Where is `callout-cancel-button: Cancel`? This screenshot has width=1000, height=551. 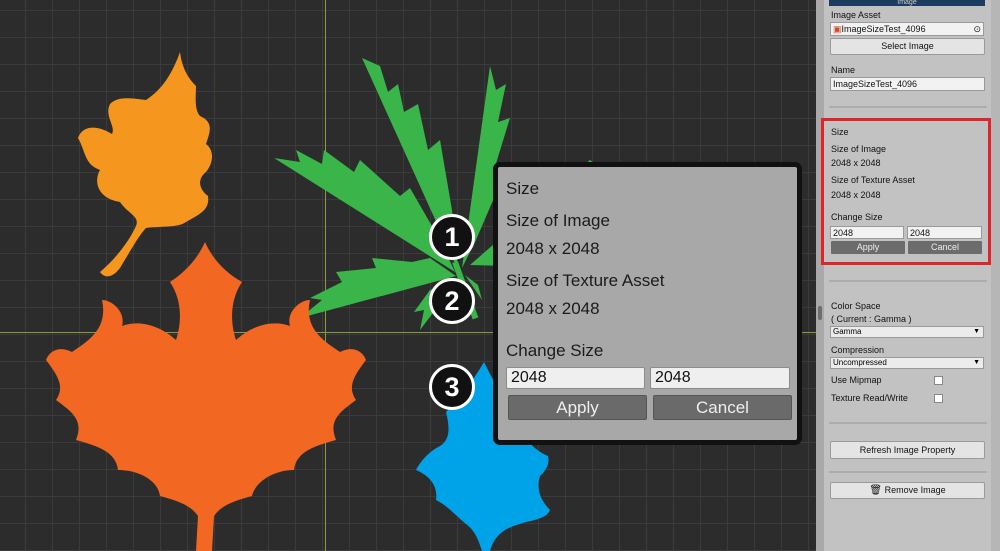
callout-cancel-button: Cancel is located at coordinates (722, 407).